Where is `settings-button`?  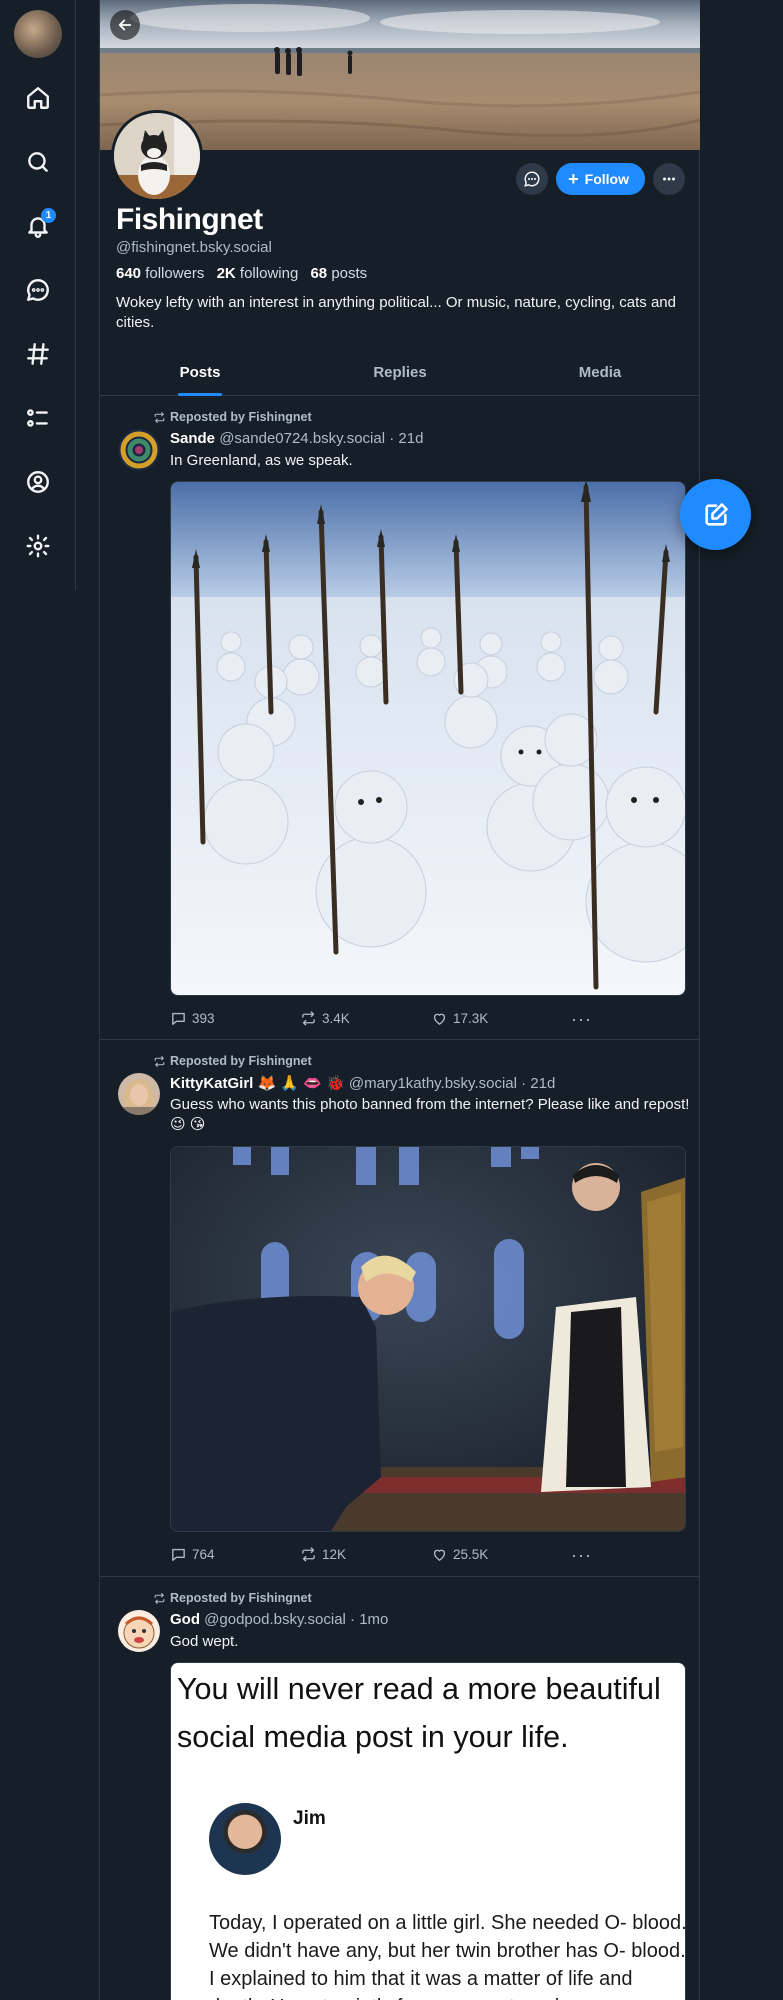
settings-button is located at coordinates (38, 546).